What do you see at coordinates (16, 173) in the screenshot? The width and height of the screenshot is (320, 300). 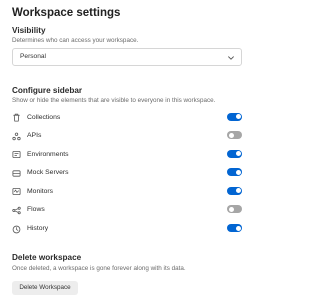 I see `mock-server-icon` at bounding box center [16, 173].